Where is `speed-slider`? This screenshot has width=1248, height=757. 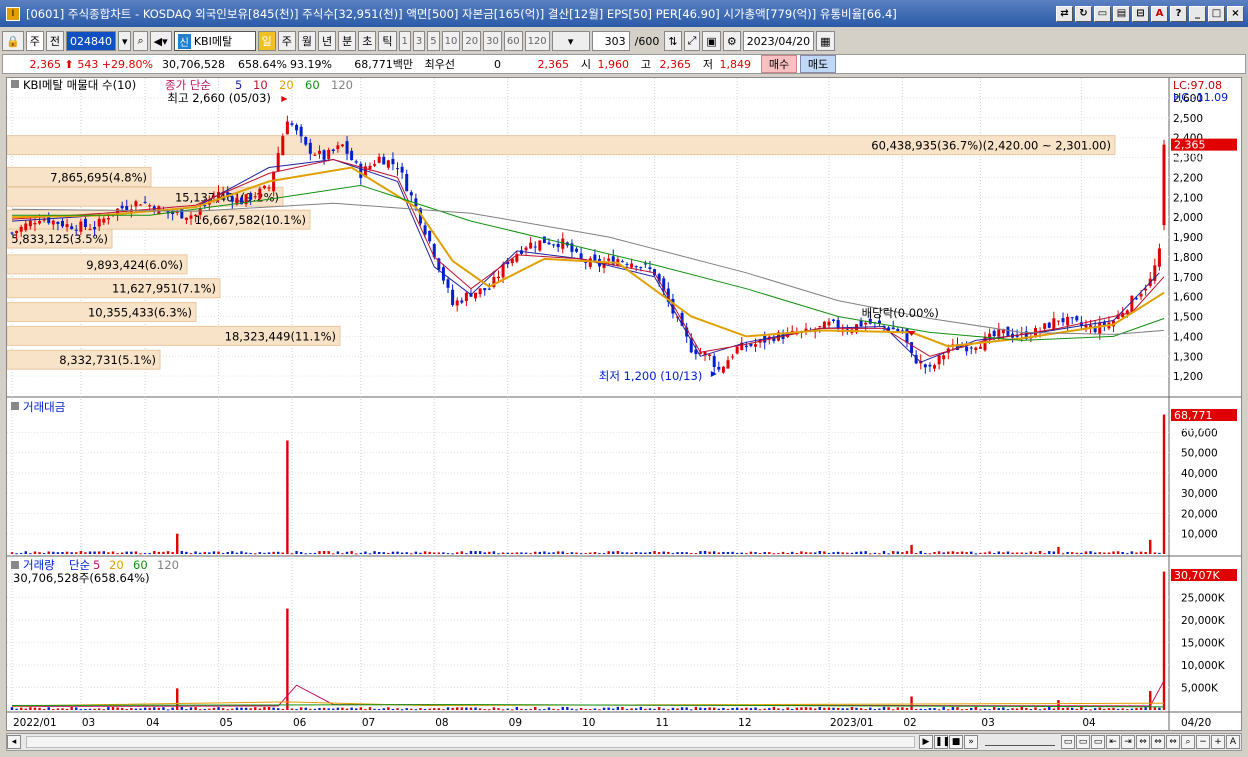
speed-slider is located at coordinates (1020, 742).